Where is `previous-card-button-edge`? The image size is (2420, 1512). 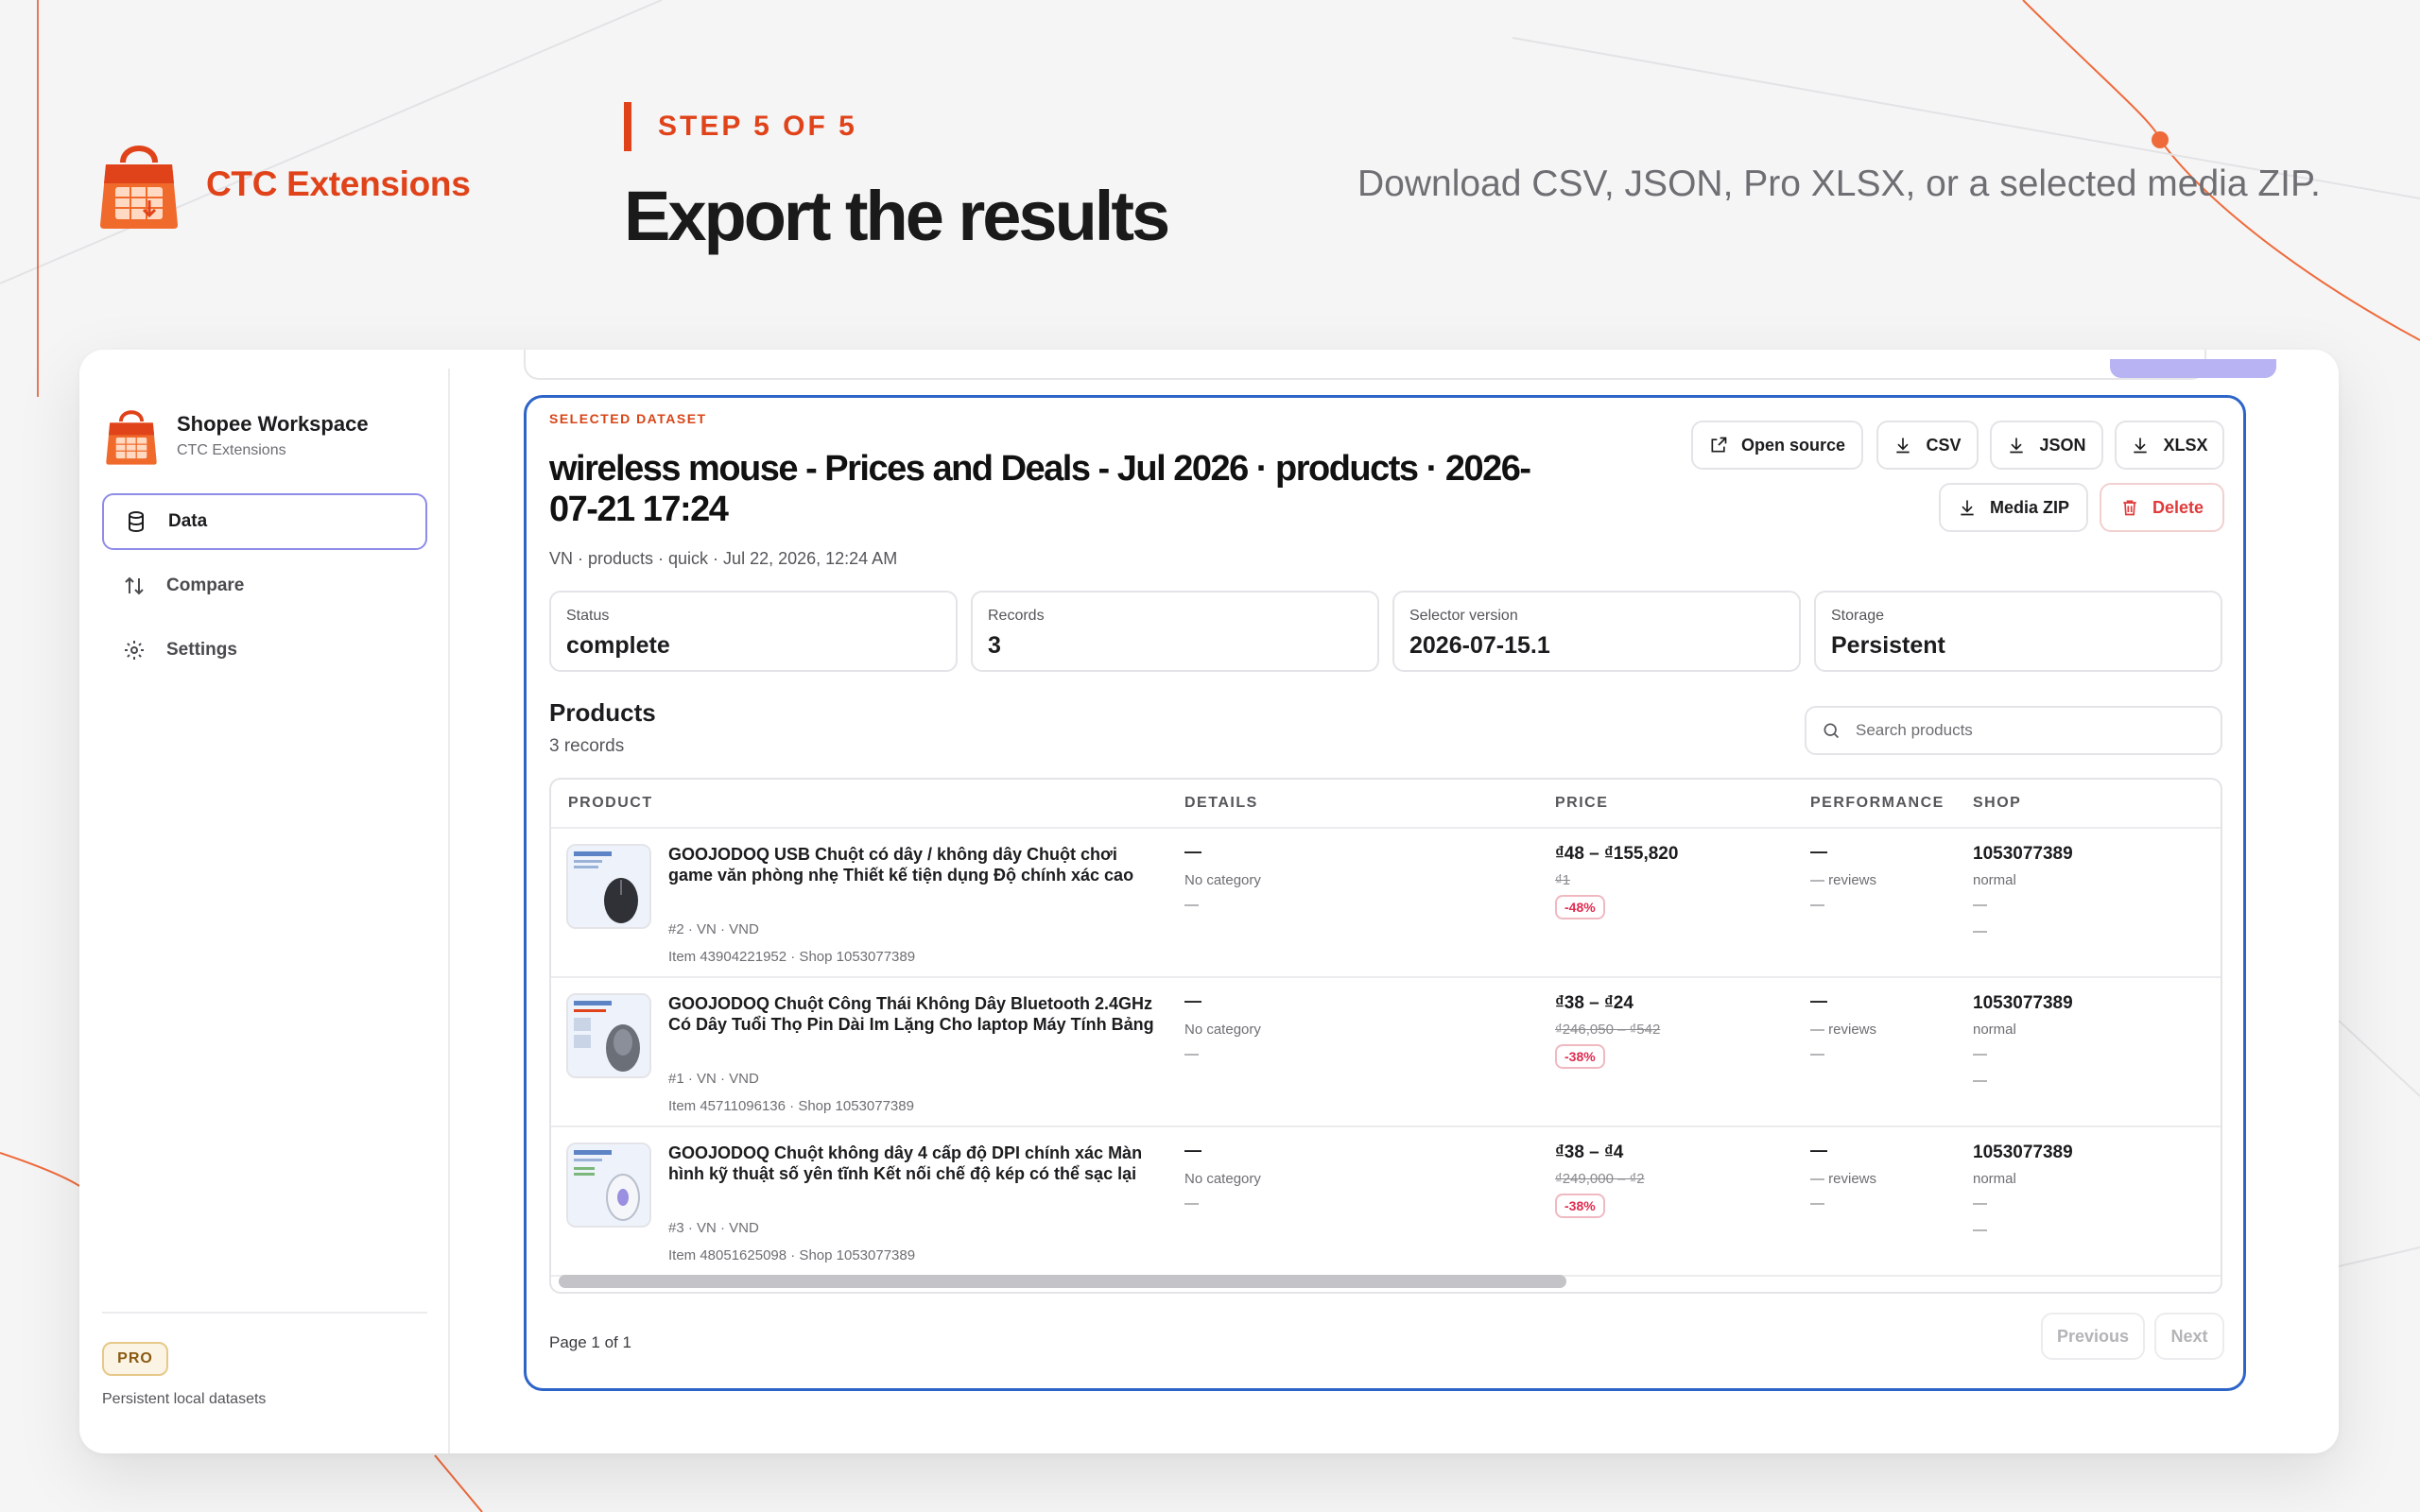
previous-card-button-edge is located at coordinates (2193, 368).